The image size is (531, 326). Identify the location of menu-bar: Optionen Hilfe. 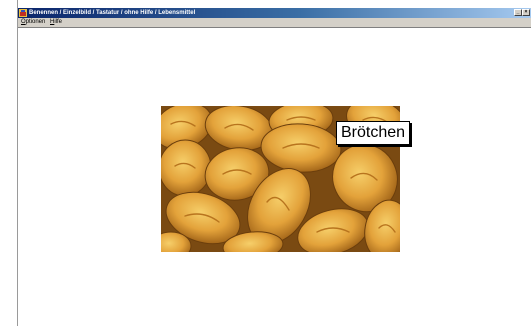
(274, 23).